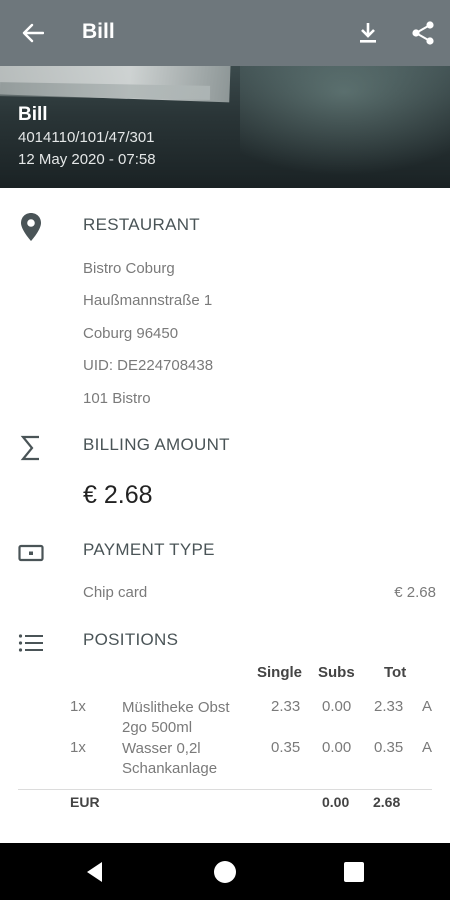  I want to click on billing-amount-heading: BILLING AMOUNT, so click(156, 444).